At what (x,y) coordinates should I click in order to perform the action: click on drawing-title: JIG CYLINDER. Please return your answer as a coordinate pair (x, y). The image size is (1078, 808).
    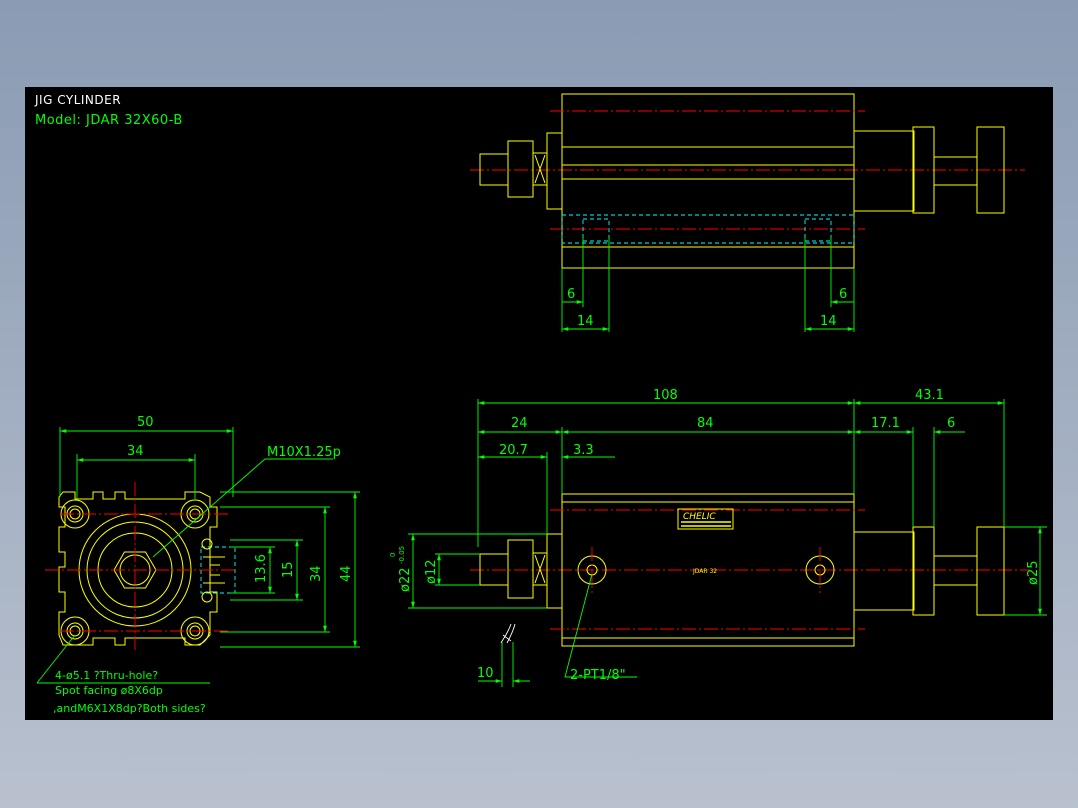
    Looking at the image, I should click on (77, 100).